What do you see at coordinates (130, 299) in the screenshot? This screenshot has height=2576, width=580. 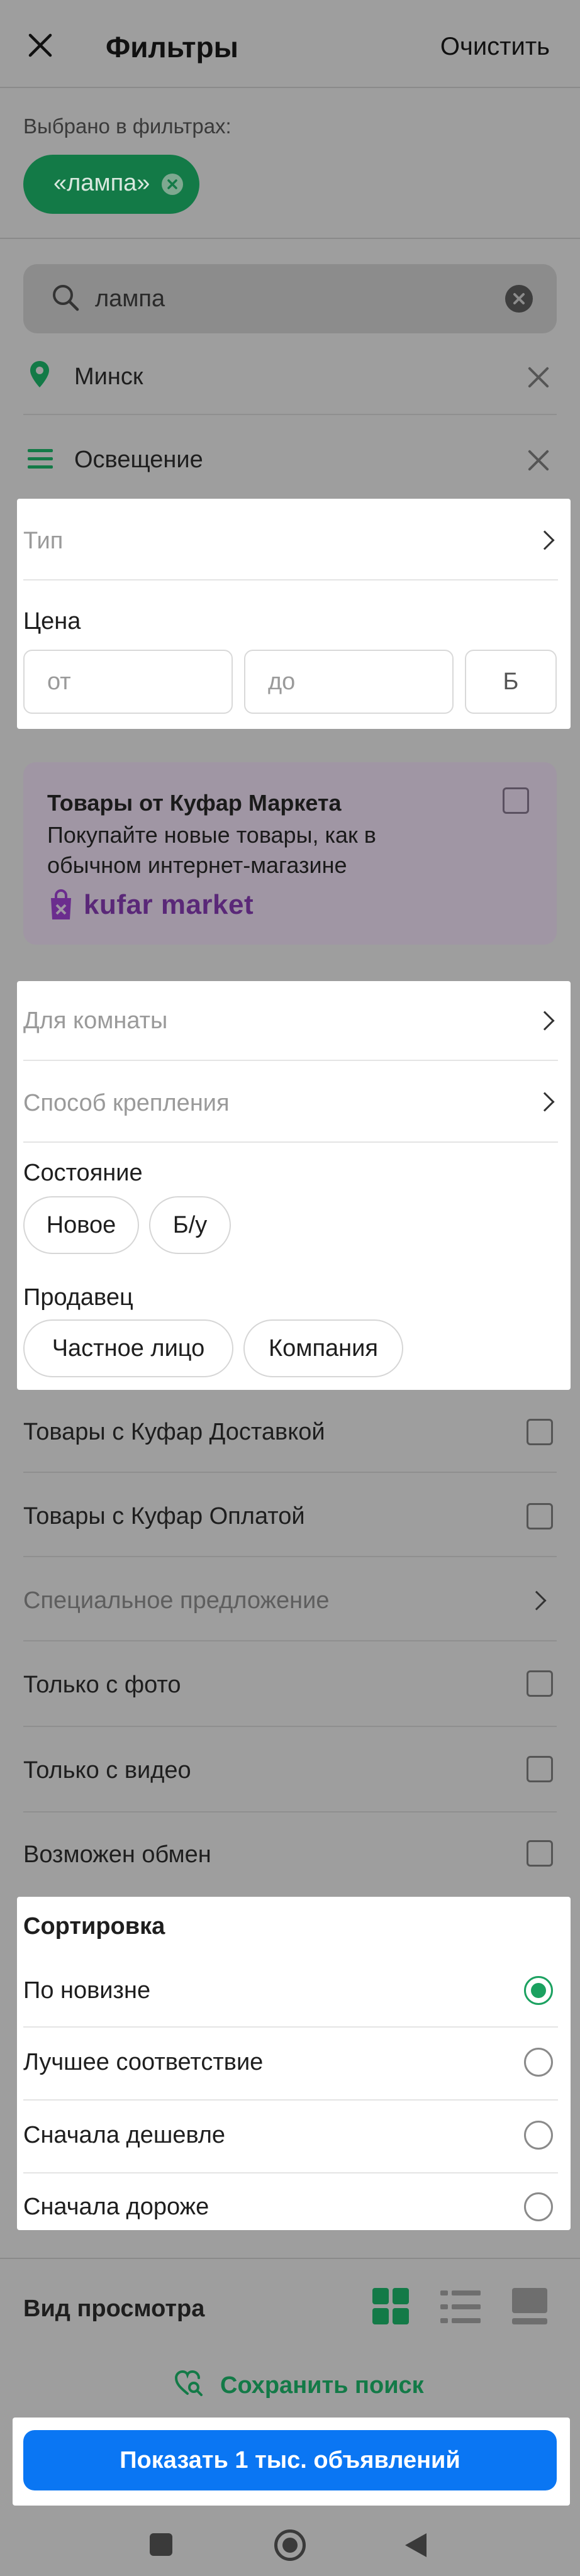 I see `search-value: лампа` at bounding box center [130, 299].